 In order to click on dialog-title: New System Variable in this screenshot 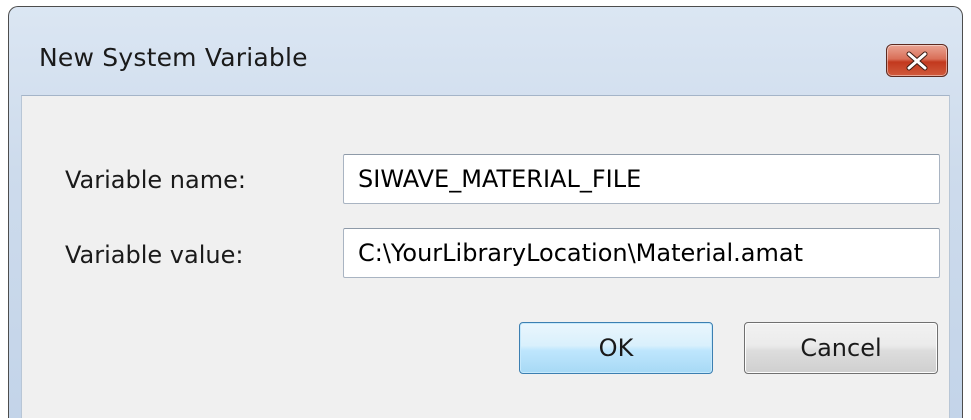, I will do `click(173, 57)`.